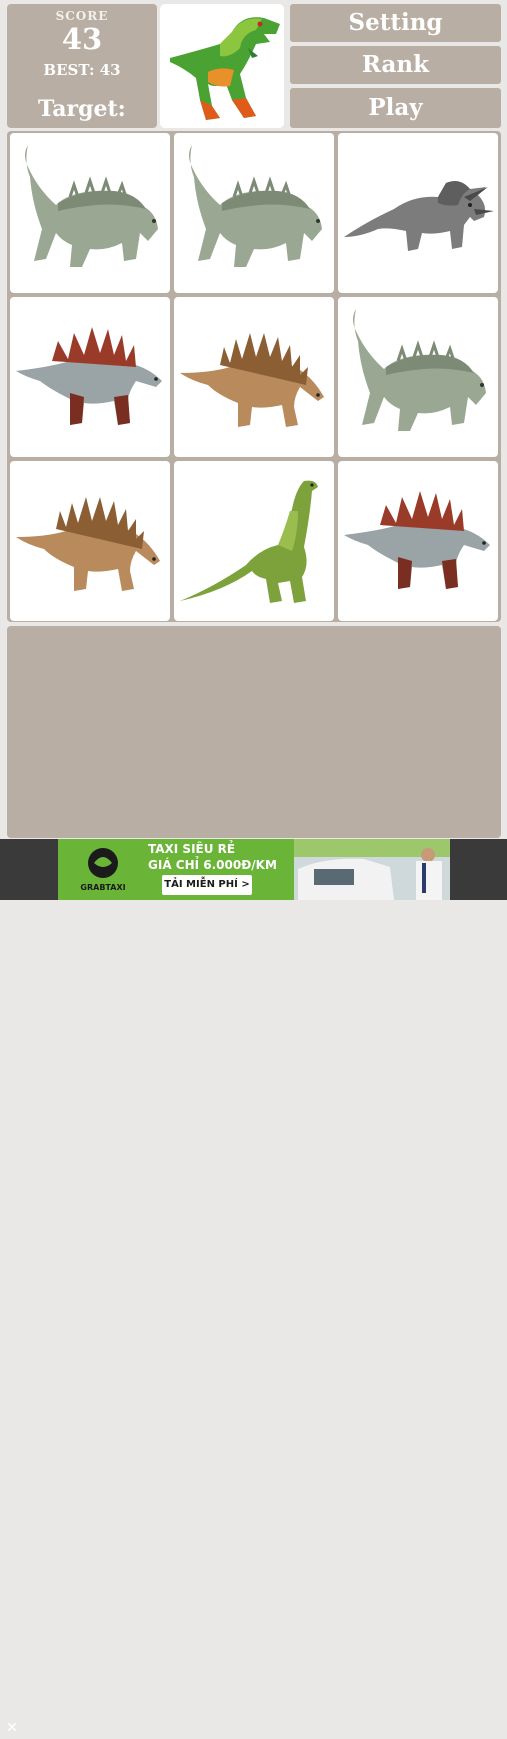 This screenshot has height=1739, width=507. Describe the element at coordinates (254, 732) in the screenshot. I see `bottom-panel` at that location.